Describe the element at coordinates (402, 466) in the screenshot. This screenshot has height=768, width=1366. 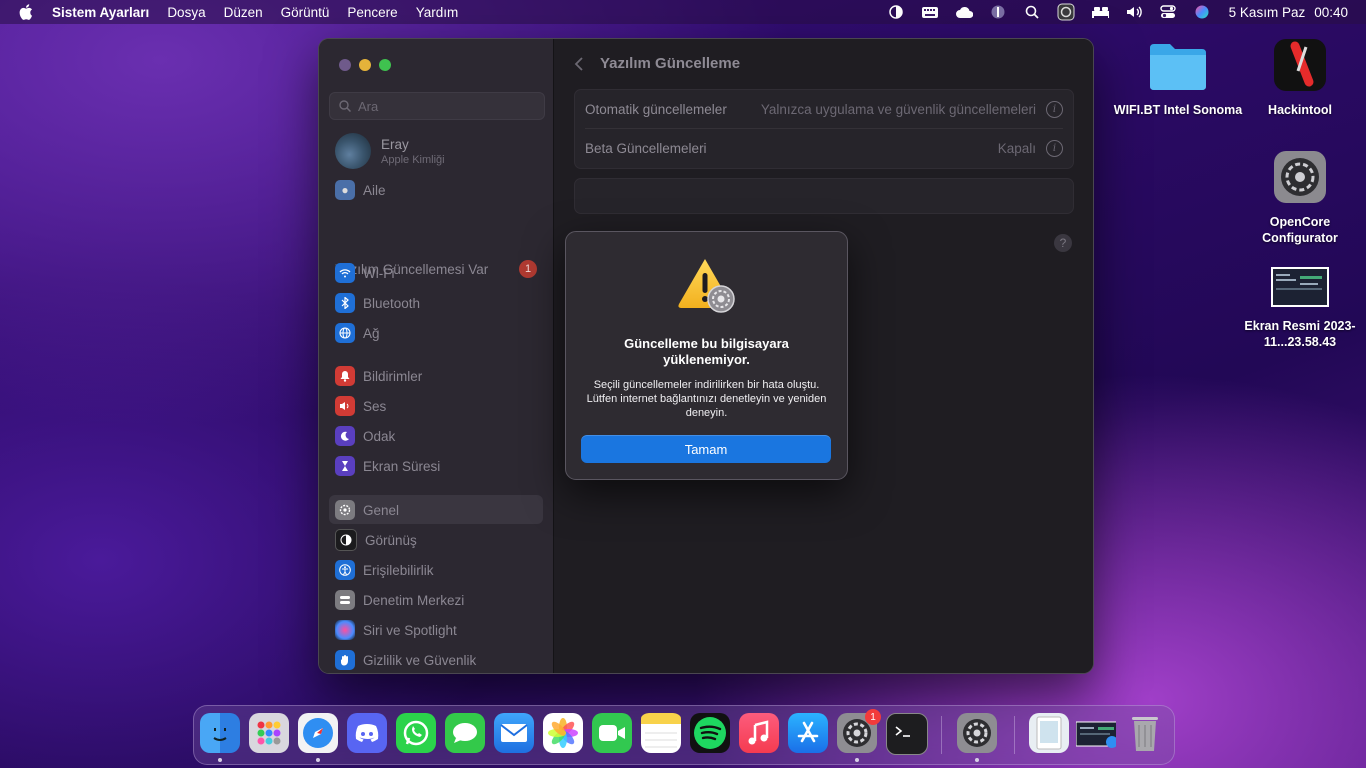
I see `sidebar-item-label: Ekran Süresi` at that location.